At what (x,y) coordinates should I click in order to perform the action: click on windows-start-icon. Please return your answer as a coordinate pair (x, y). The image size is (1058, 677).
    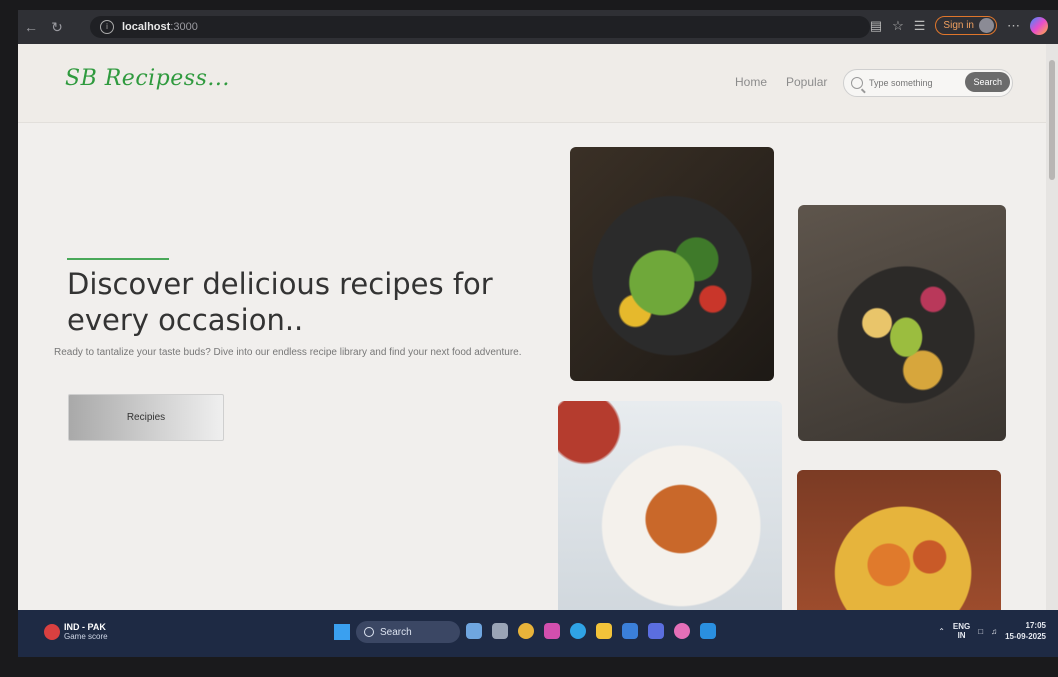
    Looking at the image, I should click on (342, 632).